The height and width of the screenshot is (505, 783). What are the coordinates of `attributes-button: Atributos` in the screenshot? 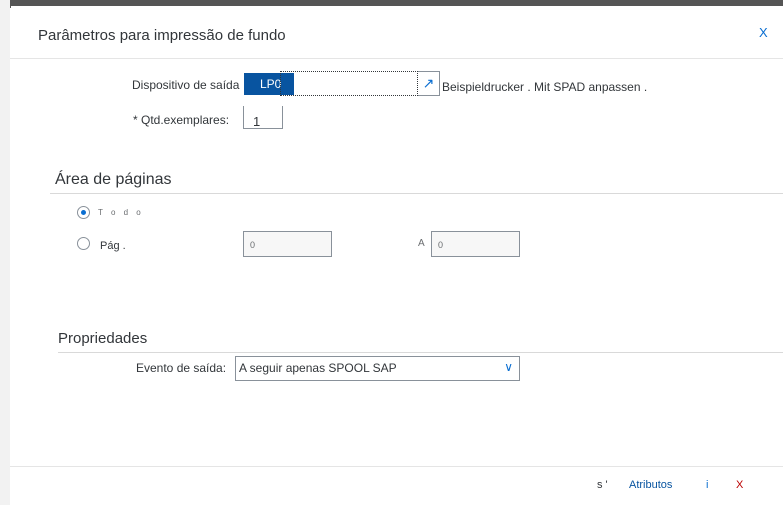 It's located at (650, 485).